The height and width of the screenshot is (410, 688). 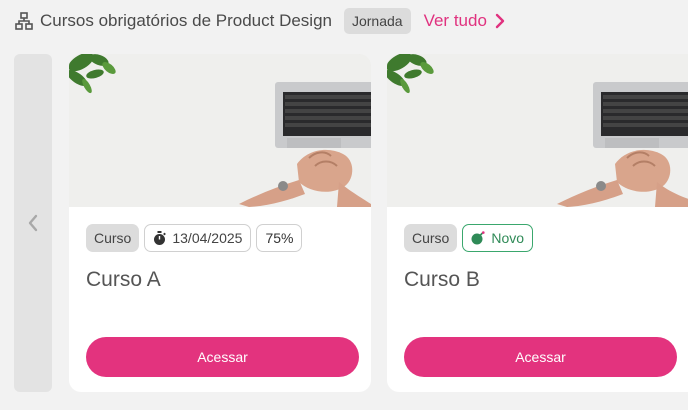 What do you see at coordinates (123, 279) in the screenshot?
I see `course-title: Curso A` at bounding box center [123, 279].